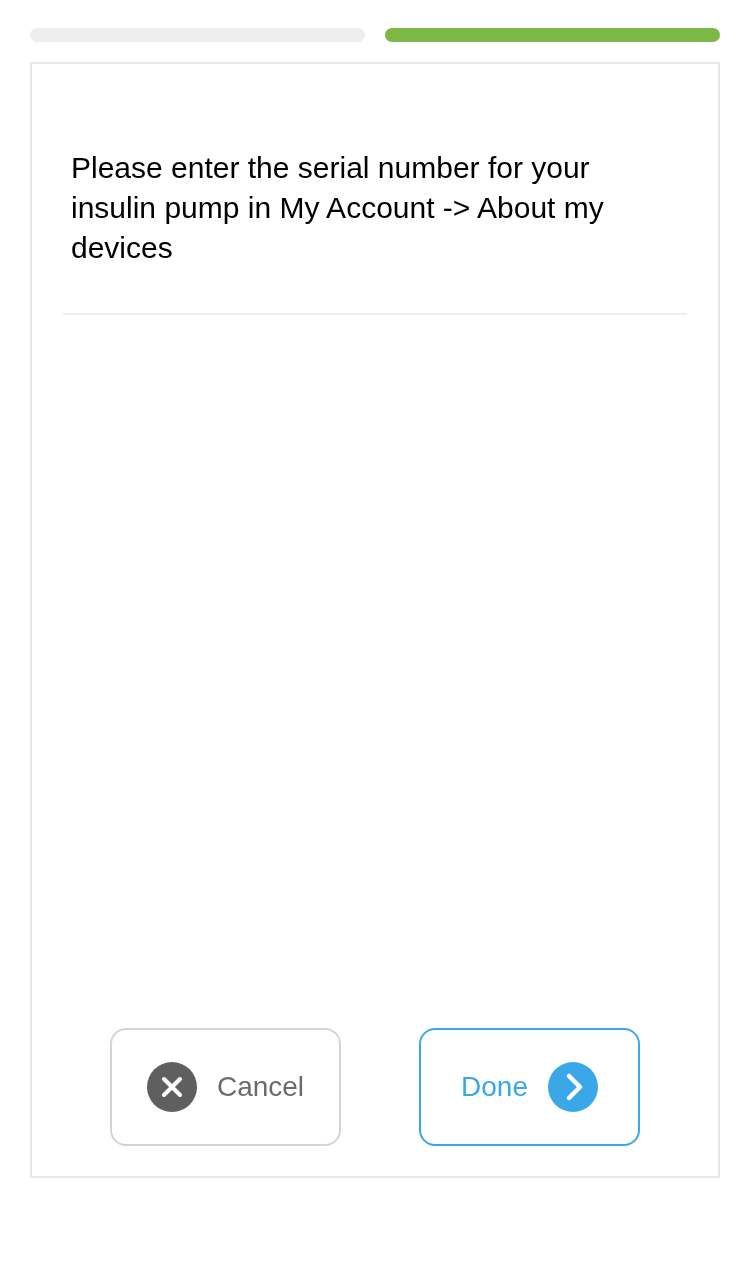  What do you see at coordinates (171, 1087) in the screenshot?
I see `close-icon` at bounding box center [171, 1087].